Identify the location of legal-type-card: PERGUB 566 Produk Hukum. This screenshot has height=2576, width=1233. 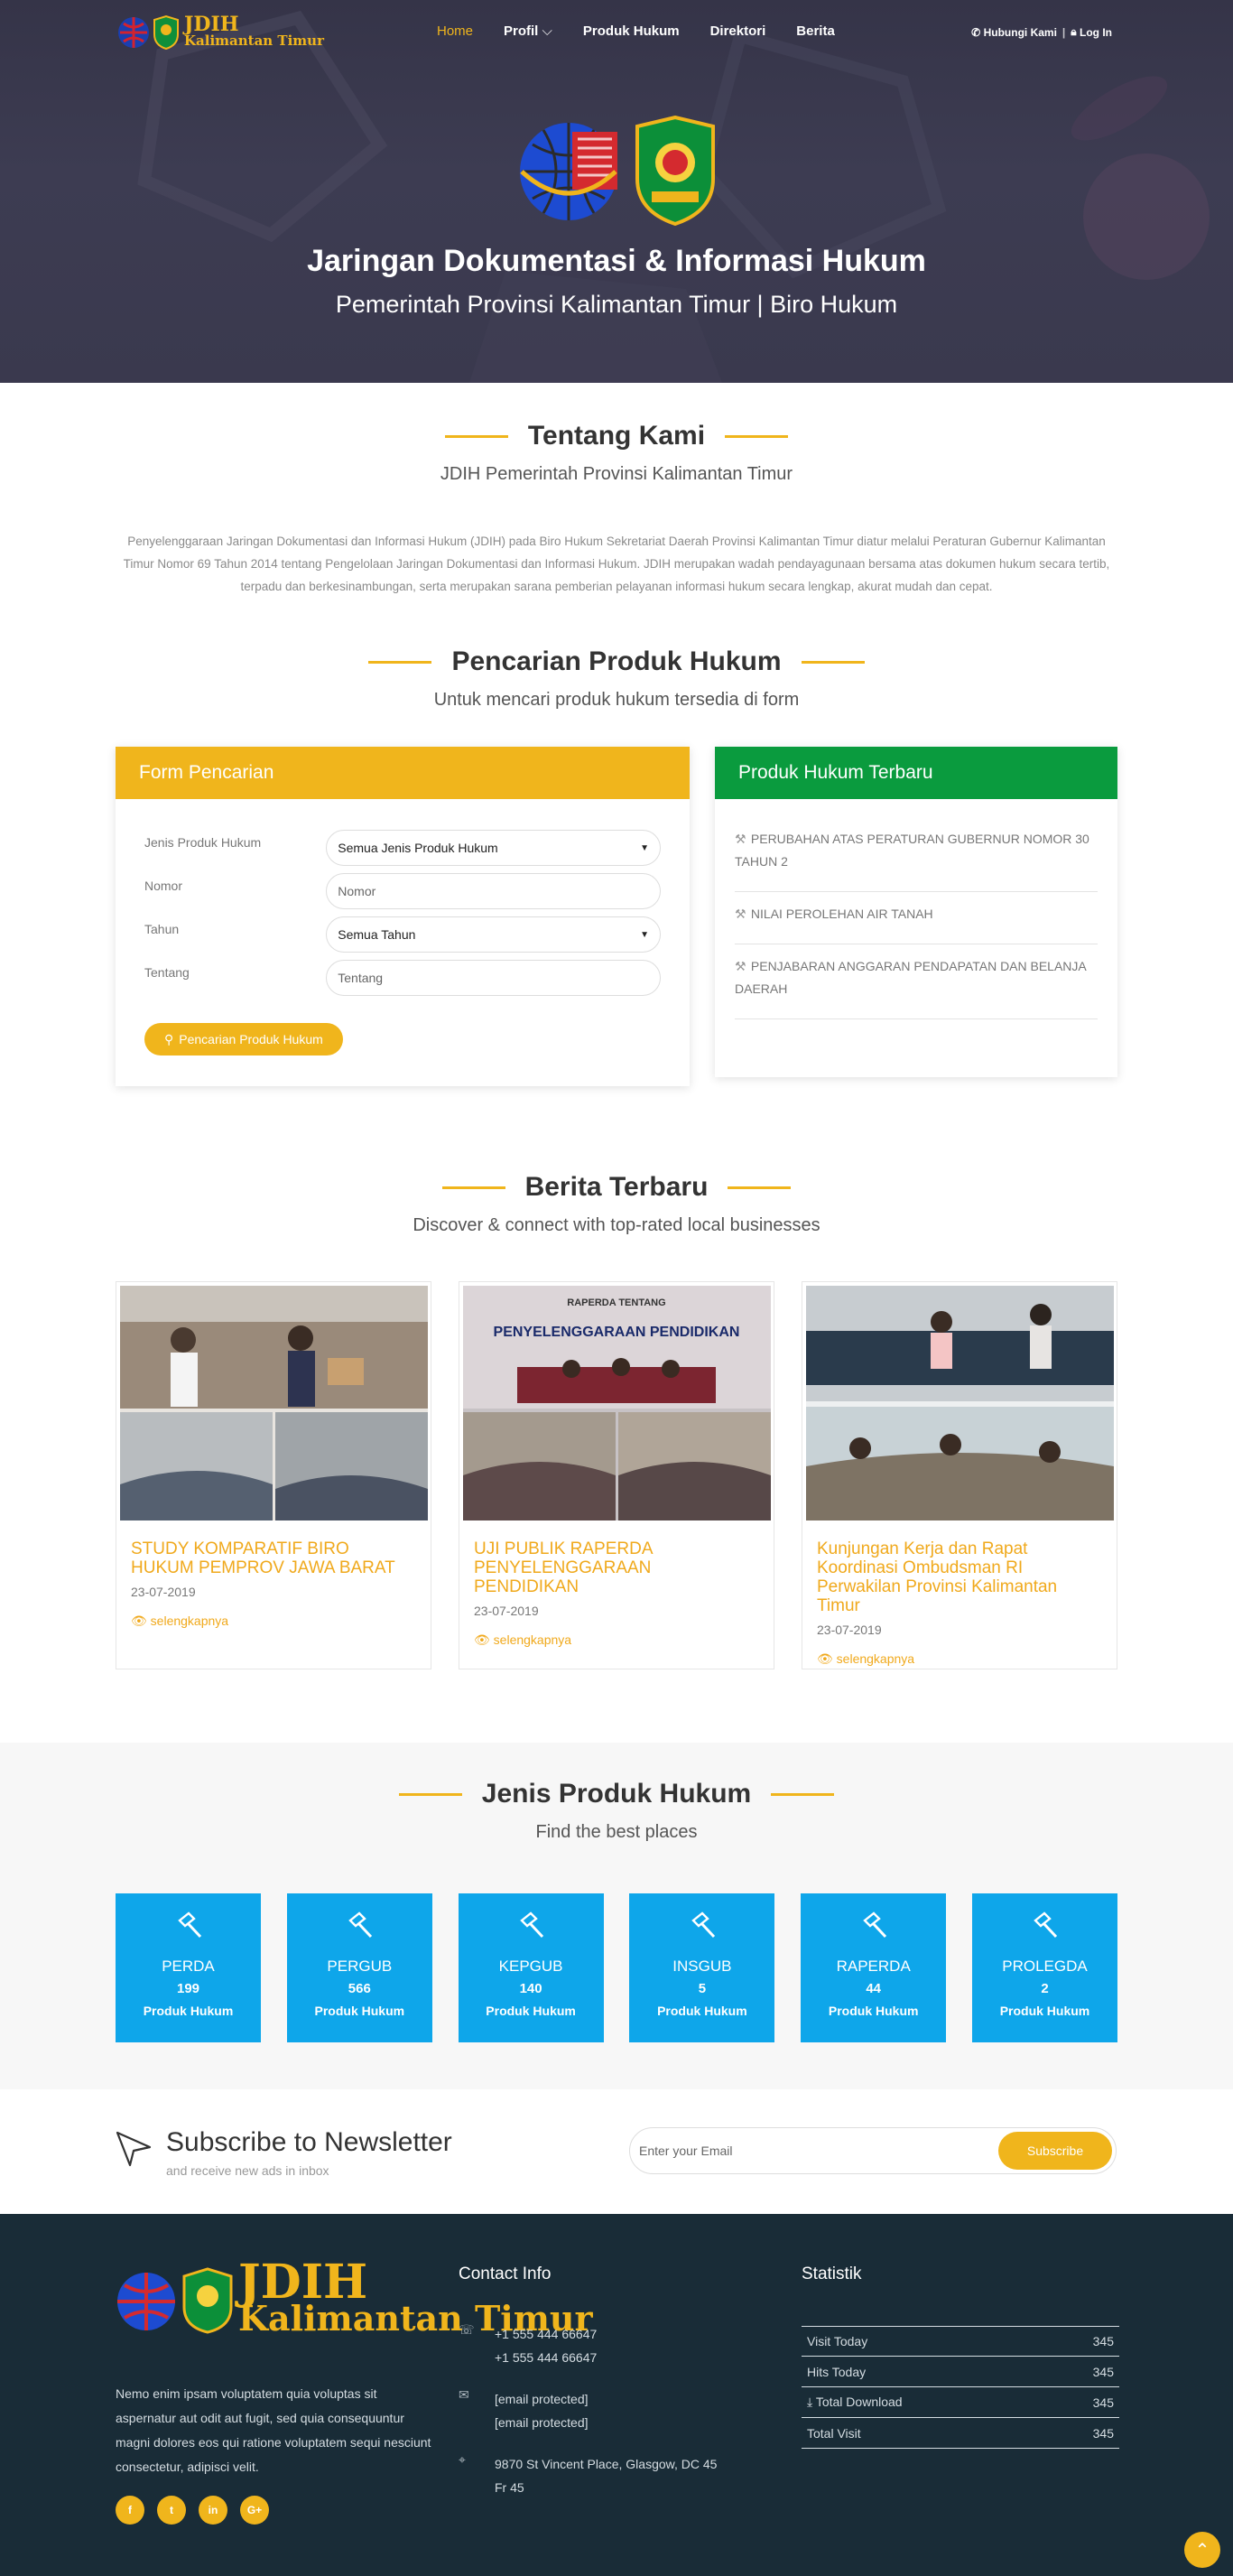
(359, 1967).